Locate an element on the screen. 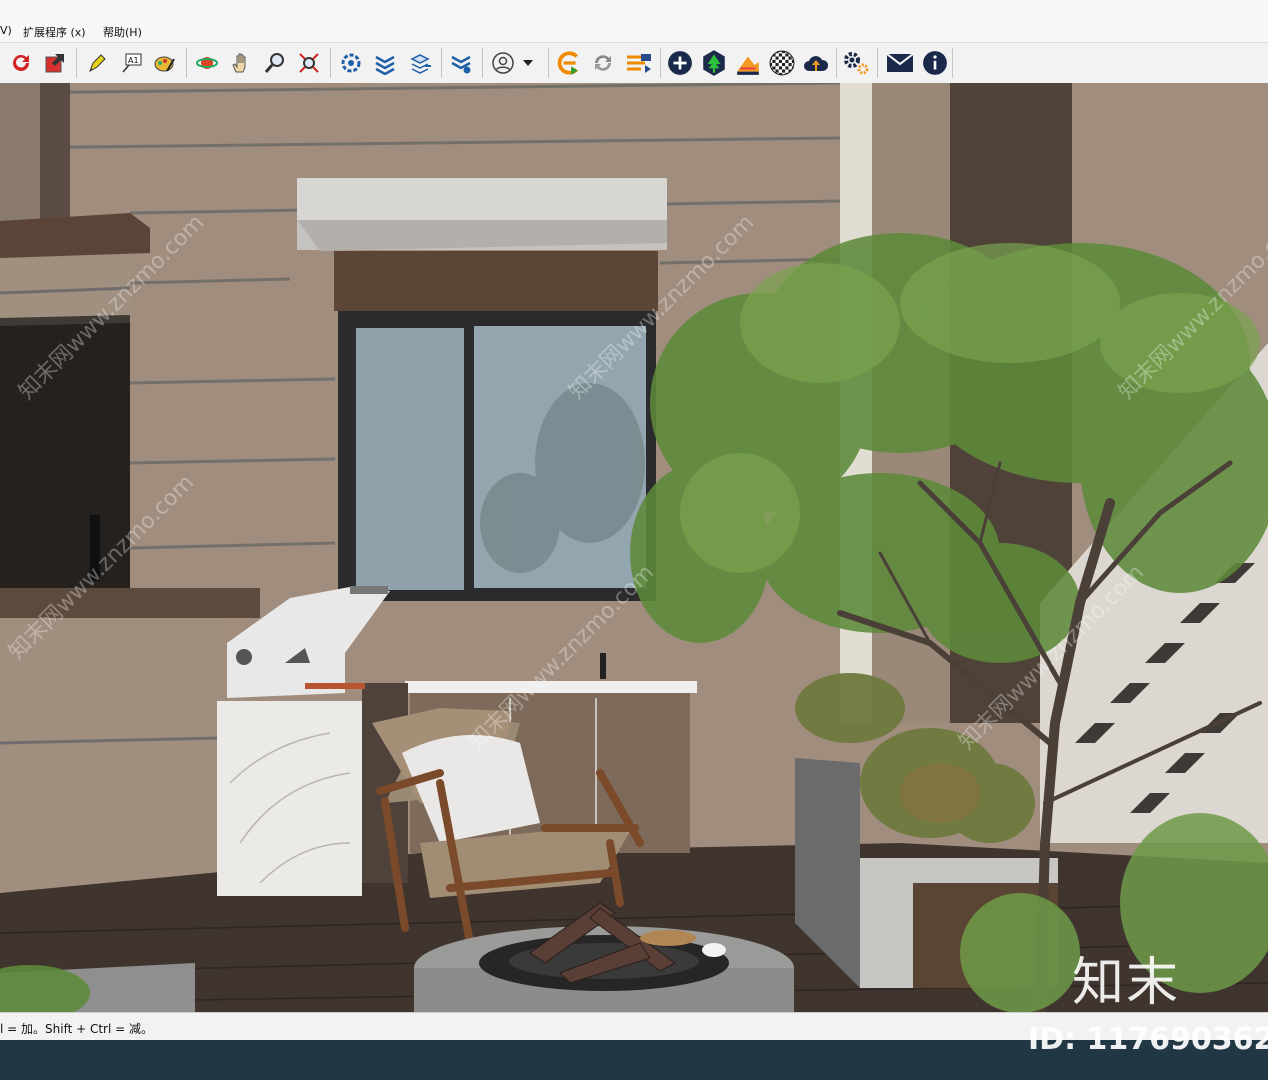 This screenshot has width=1268, height=1080. zoom-extents-icon is located at coordinates (309, 63).